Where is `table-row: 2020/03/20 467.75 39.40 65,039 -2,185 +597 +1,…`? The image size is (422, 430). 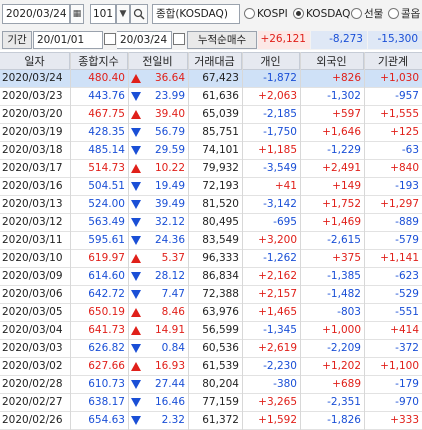
table-row: 2020/03/20 467.75 39.40 65,039 -2,185 +597 +1,… is located at coordinates (211, 115).